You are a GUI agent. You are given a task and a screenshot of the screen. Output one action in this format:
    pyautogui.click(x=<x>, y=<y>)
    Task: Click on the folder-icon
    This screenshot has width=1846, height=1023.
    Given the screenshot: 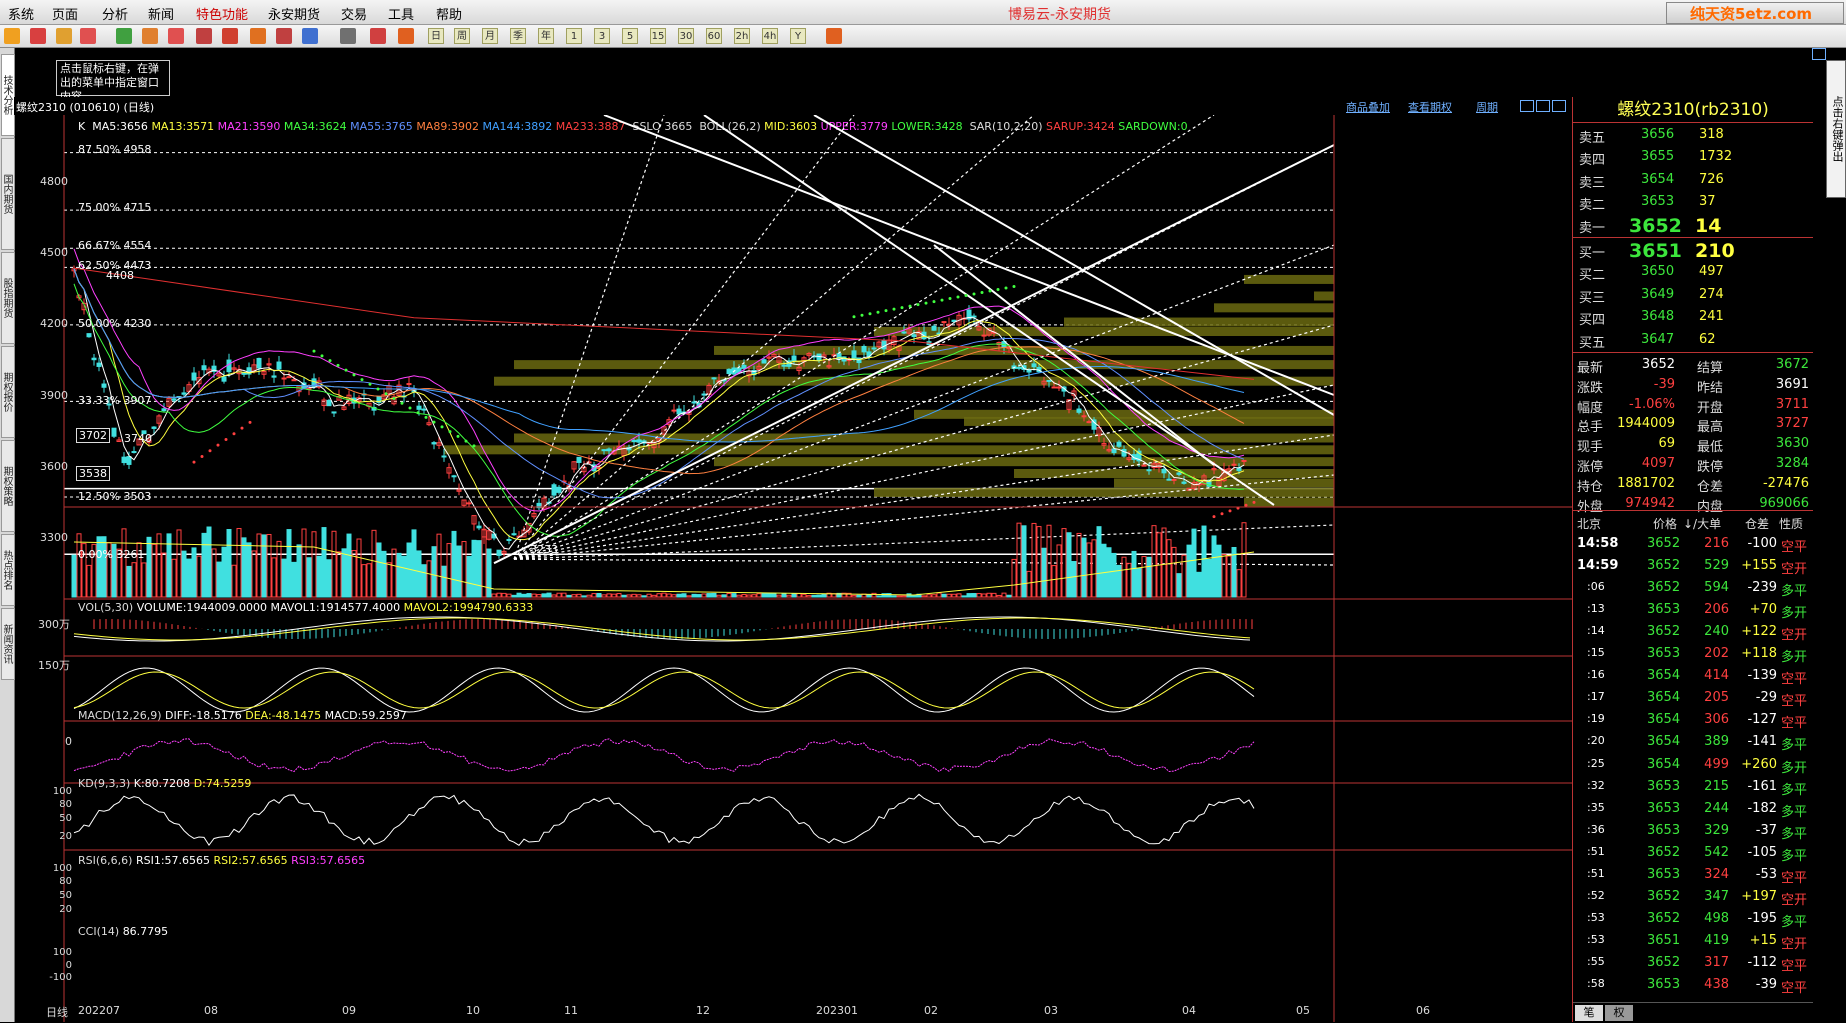 What is the action you would take?
    pyautogui.click(x=64, y=36)
    